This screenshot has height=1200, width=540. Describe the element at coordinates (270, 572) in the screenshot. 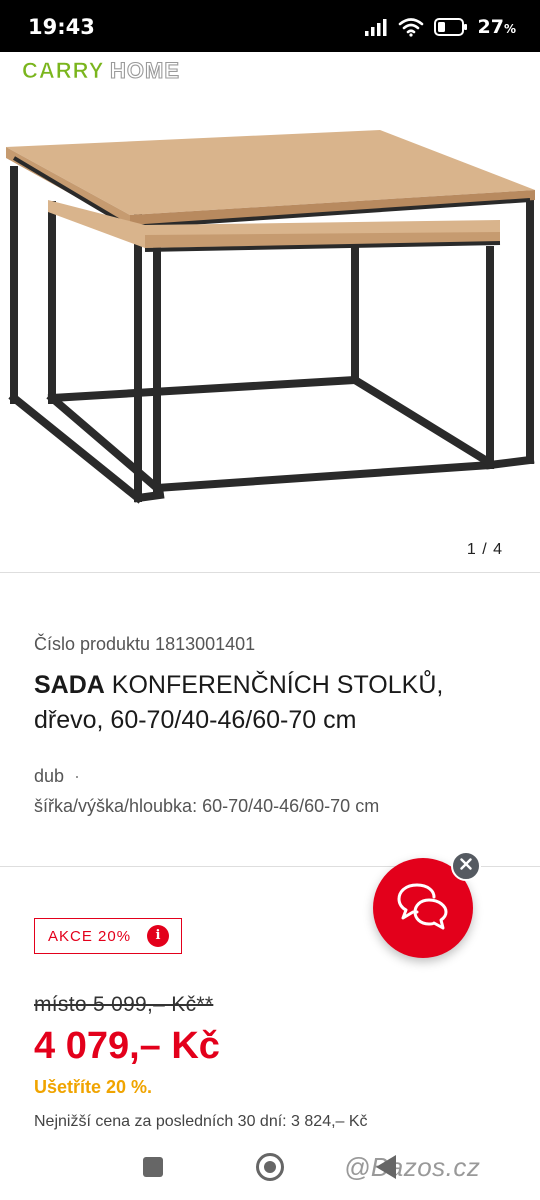

I see `divider` at that location.